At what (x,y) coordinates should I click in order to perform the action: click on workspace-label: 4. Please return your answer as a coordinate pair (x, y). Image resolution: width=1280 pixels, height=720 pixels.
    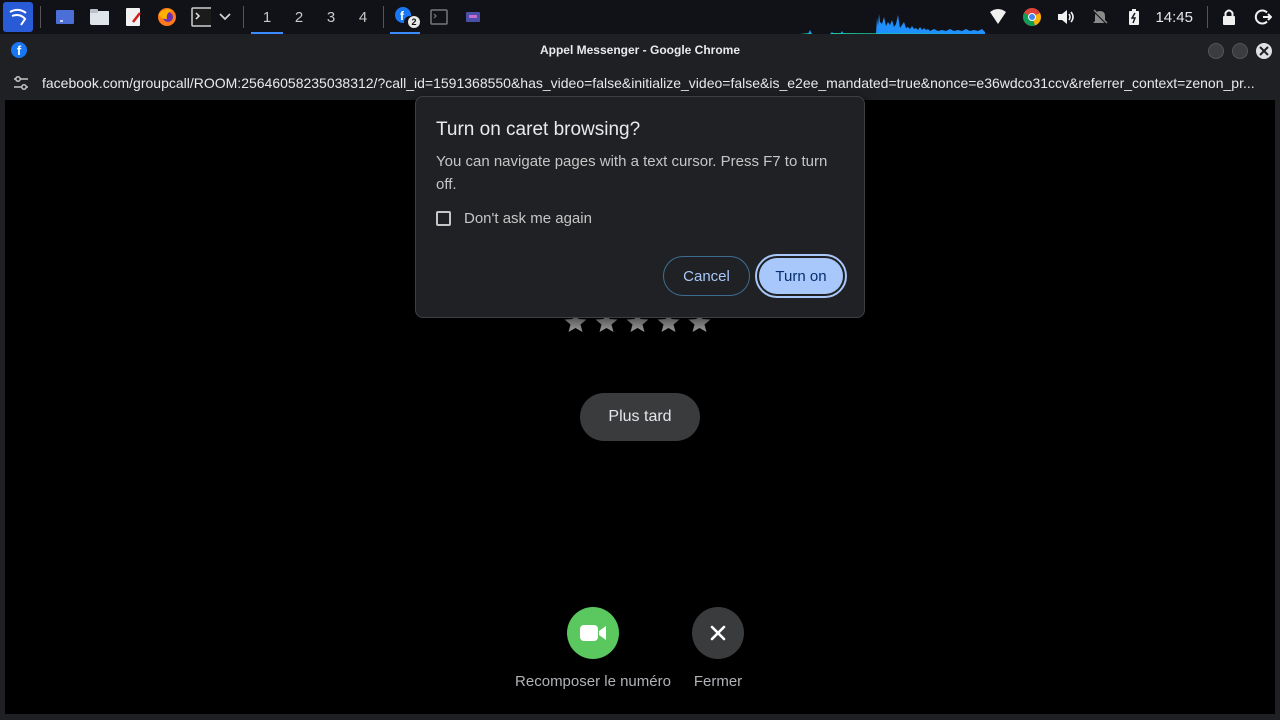
    Looking at the image, I should click on (363, 17).